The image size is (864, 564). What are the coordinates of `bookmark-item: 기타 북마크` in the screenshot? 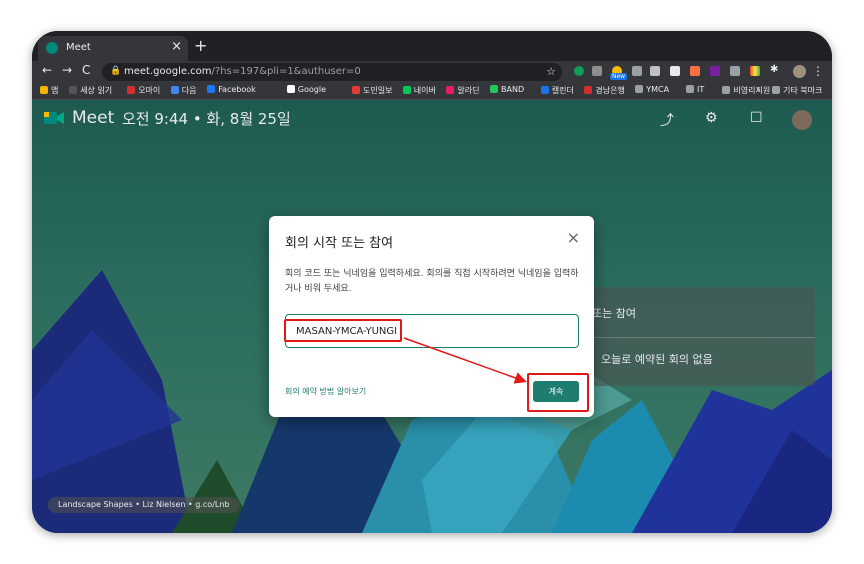 It's located at (797, 90).